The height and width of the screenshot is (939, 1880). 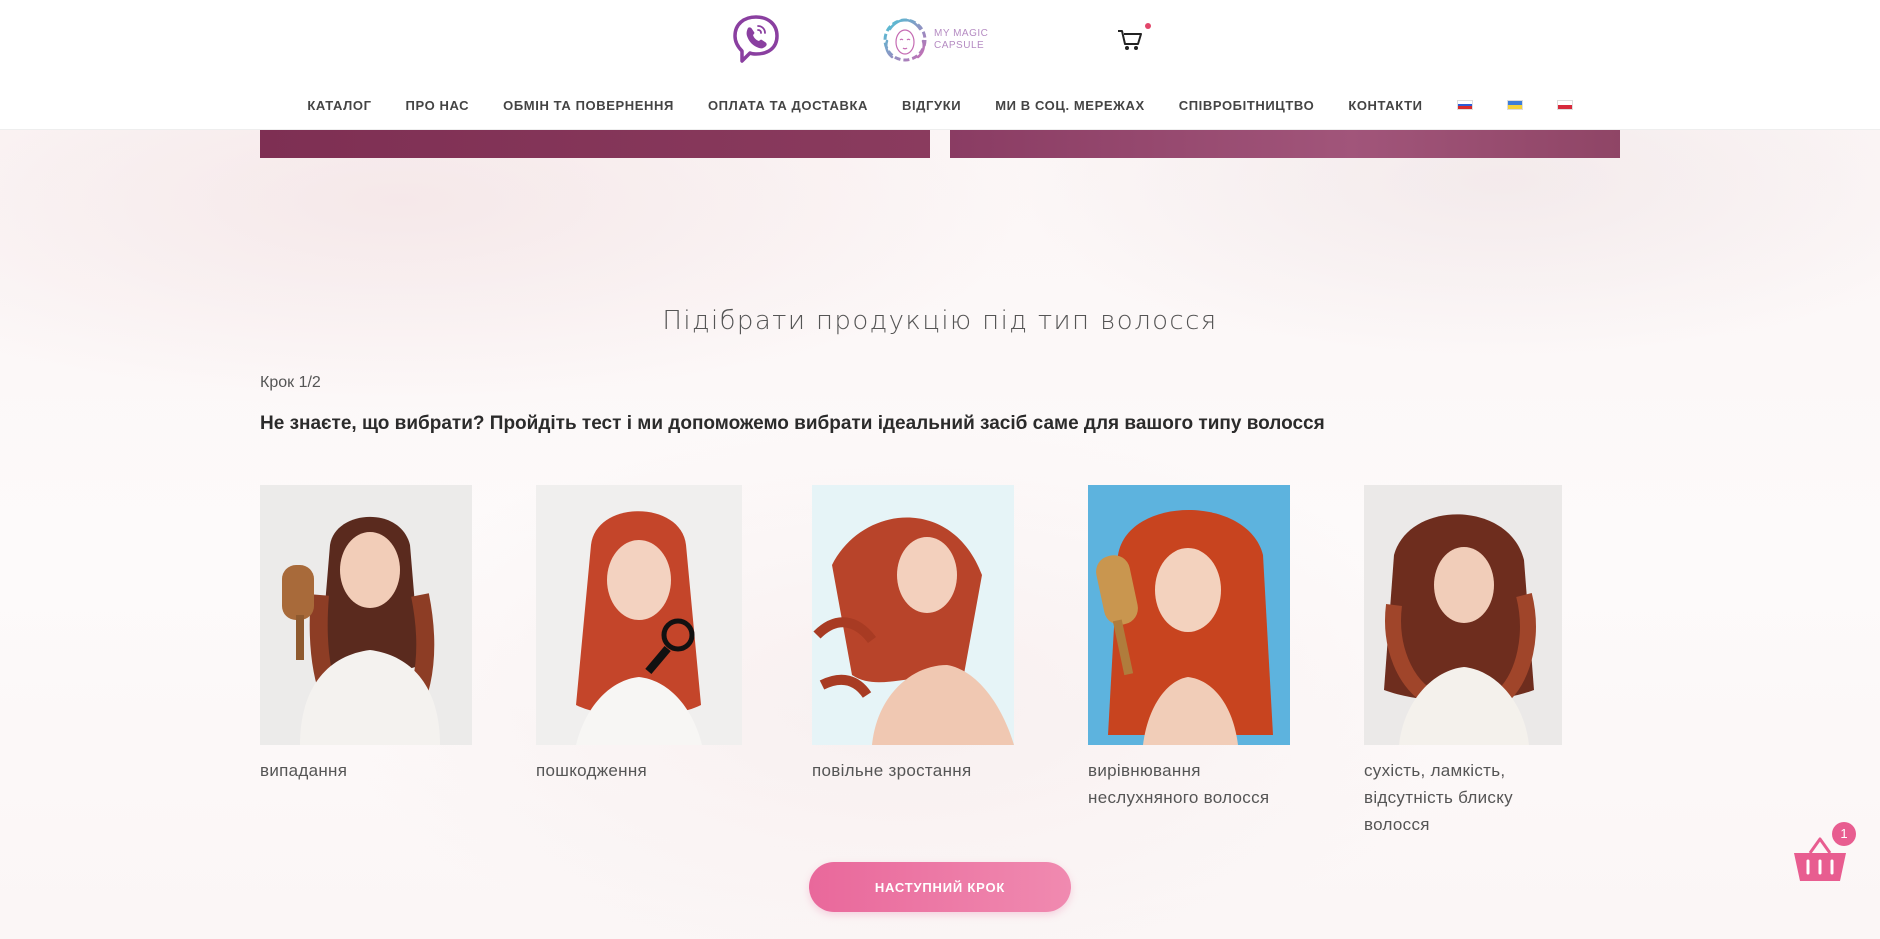 I want to click on section-title: Підібрати продукцію під тип волосся, so click(x=940, y=321).